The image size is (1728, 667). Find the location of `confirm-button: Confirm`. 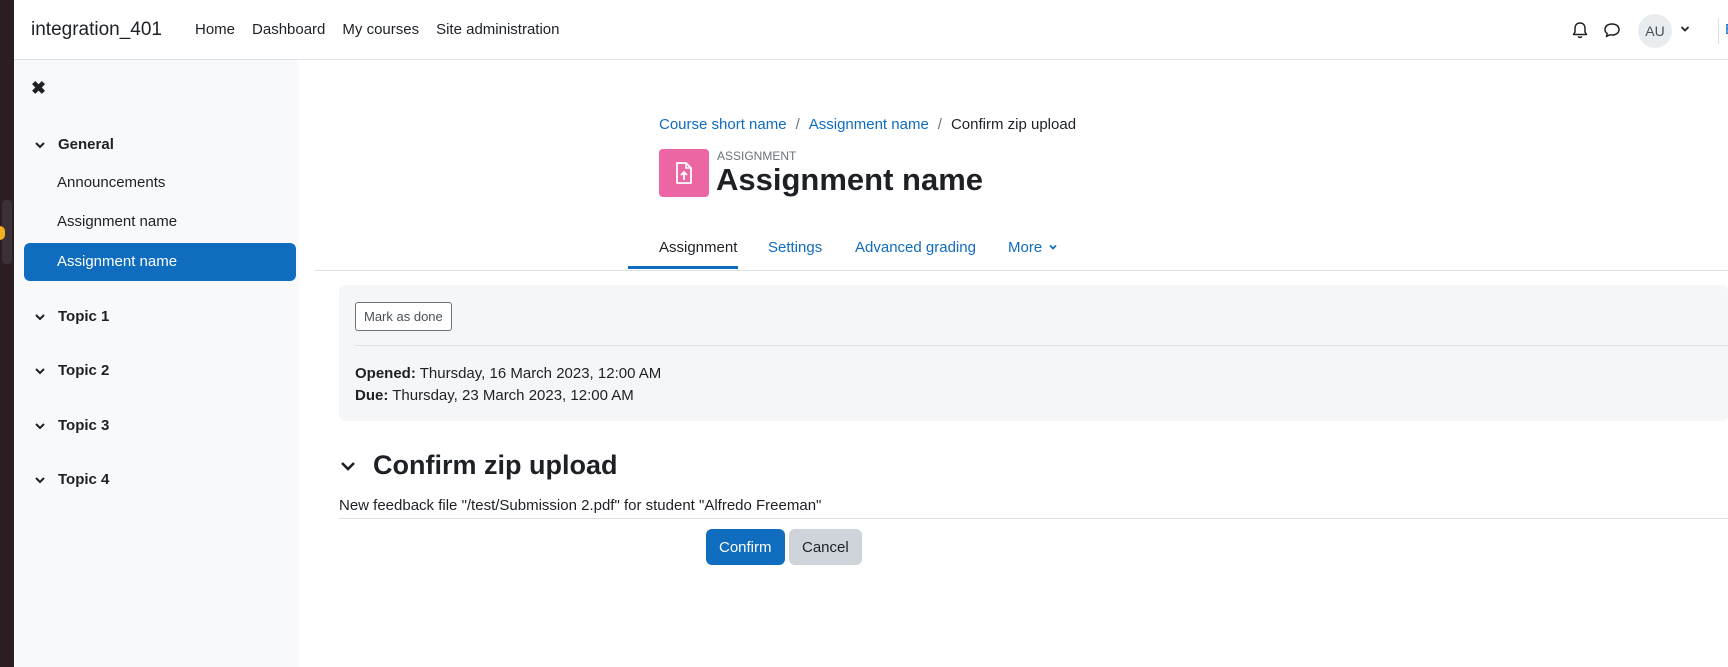

confirm-button: Confirm is located at coordinates (745, 547).